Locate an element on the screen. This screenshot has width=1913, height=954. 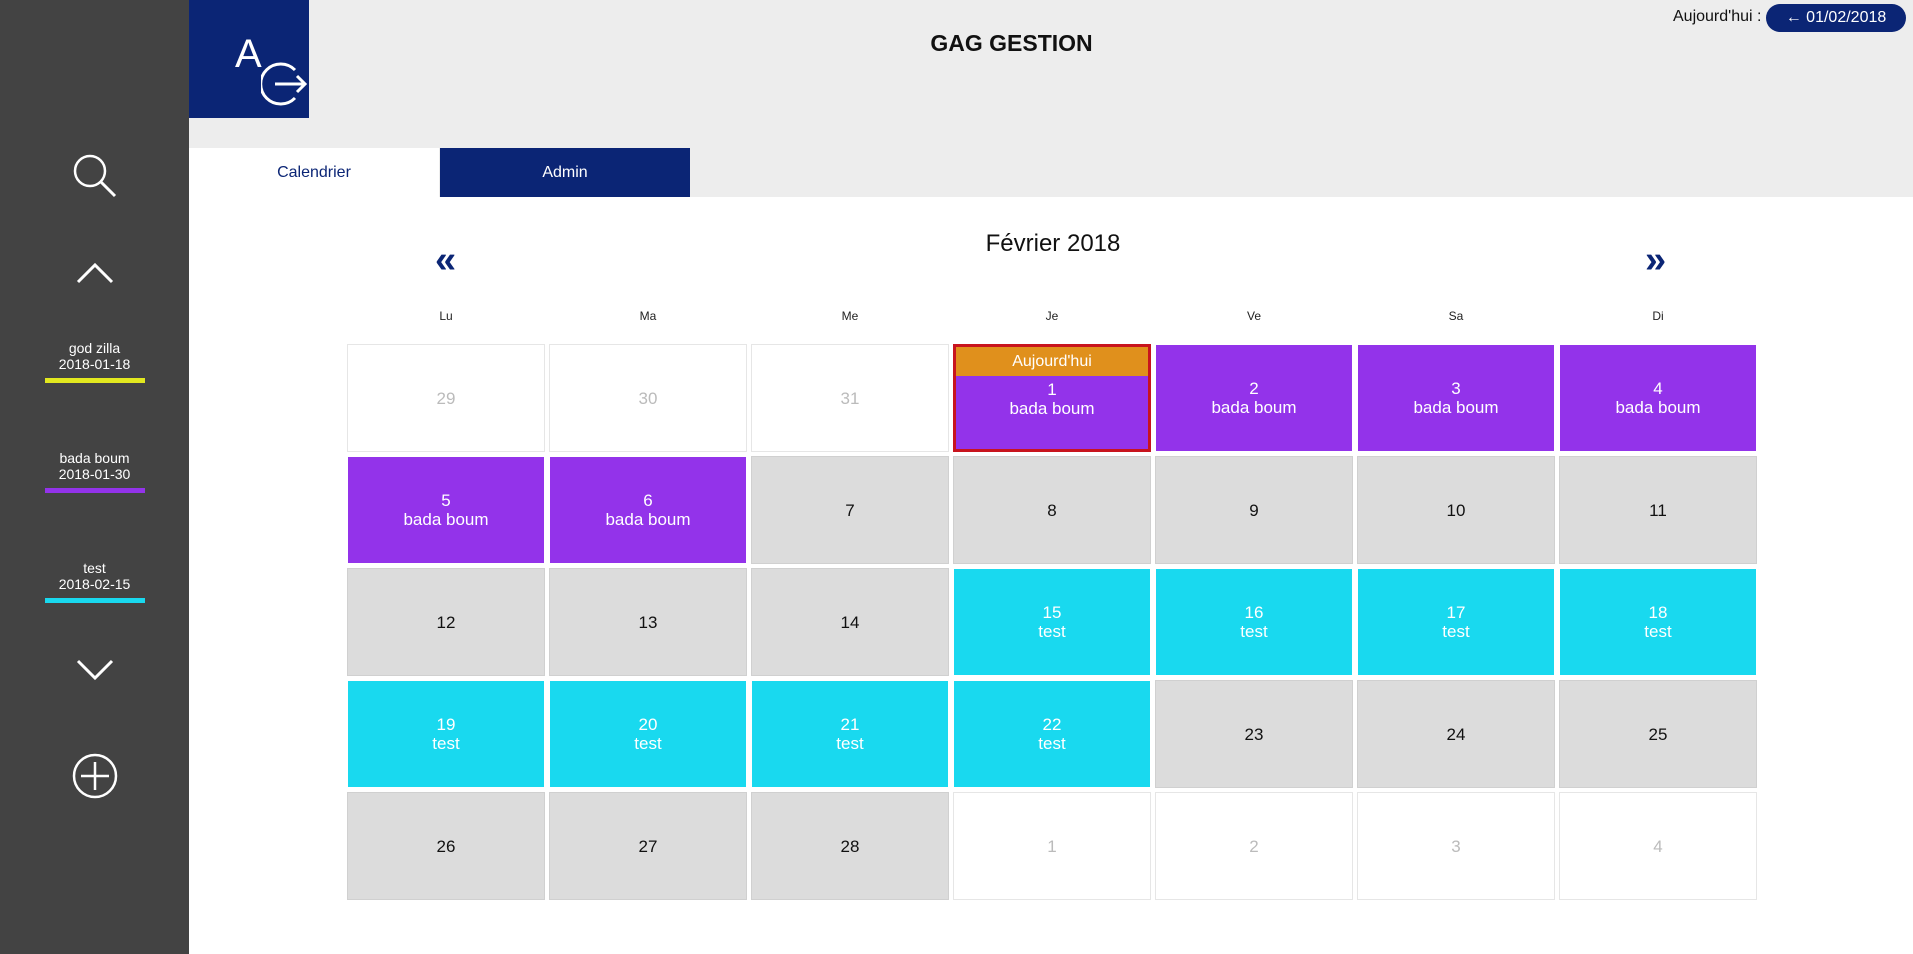
day-number: 21 is located at coordinates (850, 724).